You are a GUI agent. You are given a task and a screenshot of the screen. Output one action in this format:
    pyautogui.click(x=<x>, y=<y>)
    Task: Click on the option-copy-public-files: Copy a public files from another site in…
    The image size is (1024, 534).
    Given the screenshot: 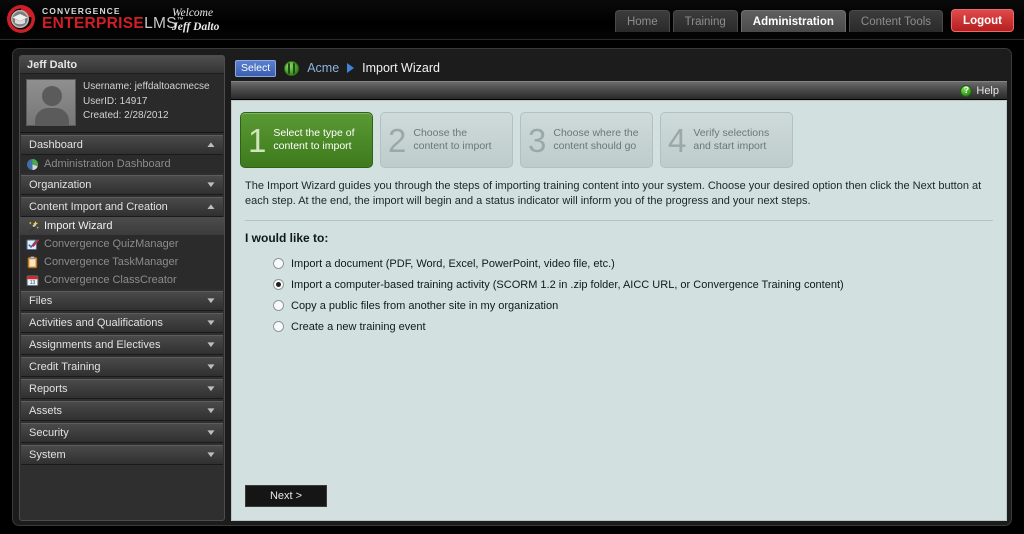 What is the action you would take?
    pyautogui.click(x=639, y=305)
    